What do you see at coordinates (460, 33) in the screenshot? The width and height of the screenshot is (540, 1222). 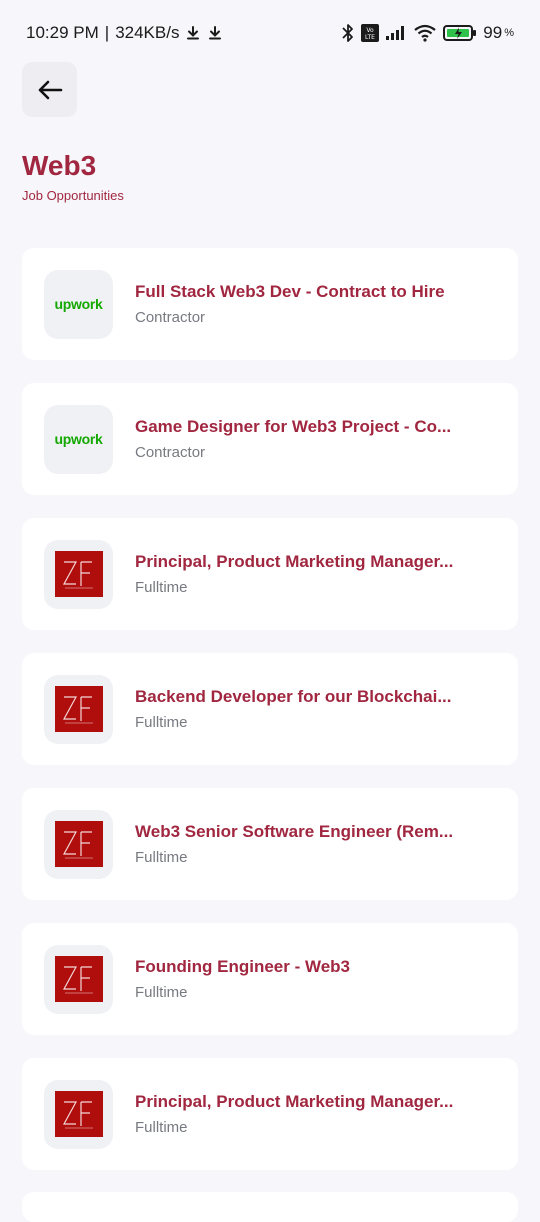 I see `battery-icon` at bounding box center [460, 33].